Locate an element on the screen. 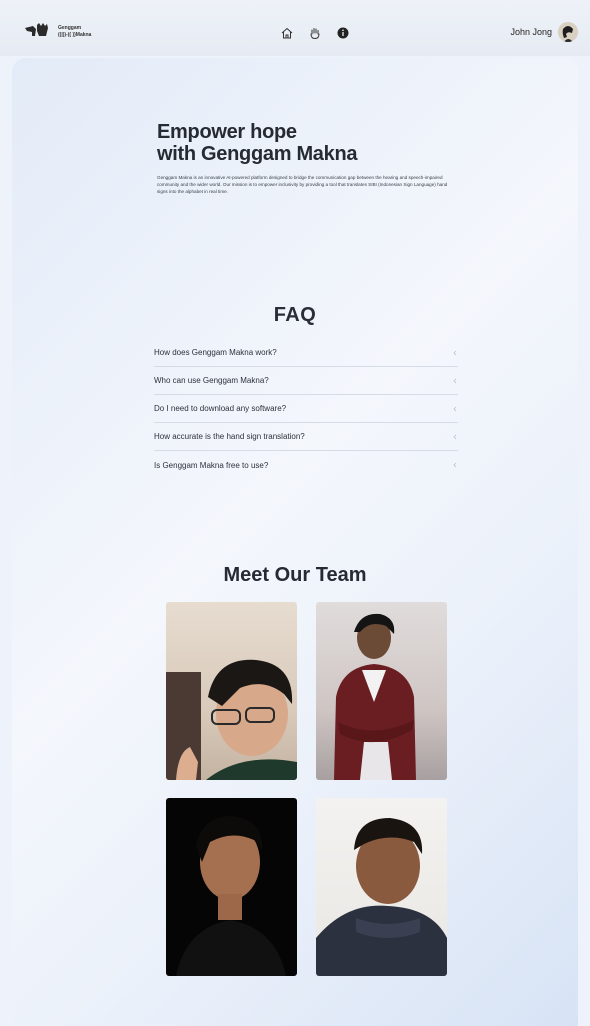  team-member-1-image is located at coordinates (231, 719).